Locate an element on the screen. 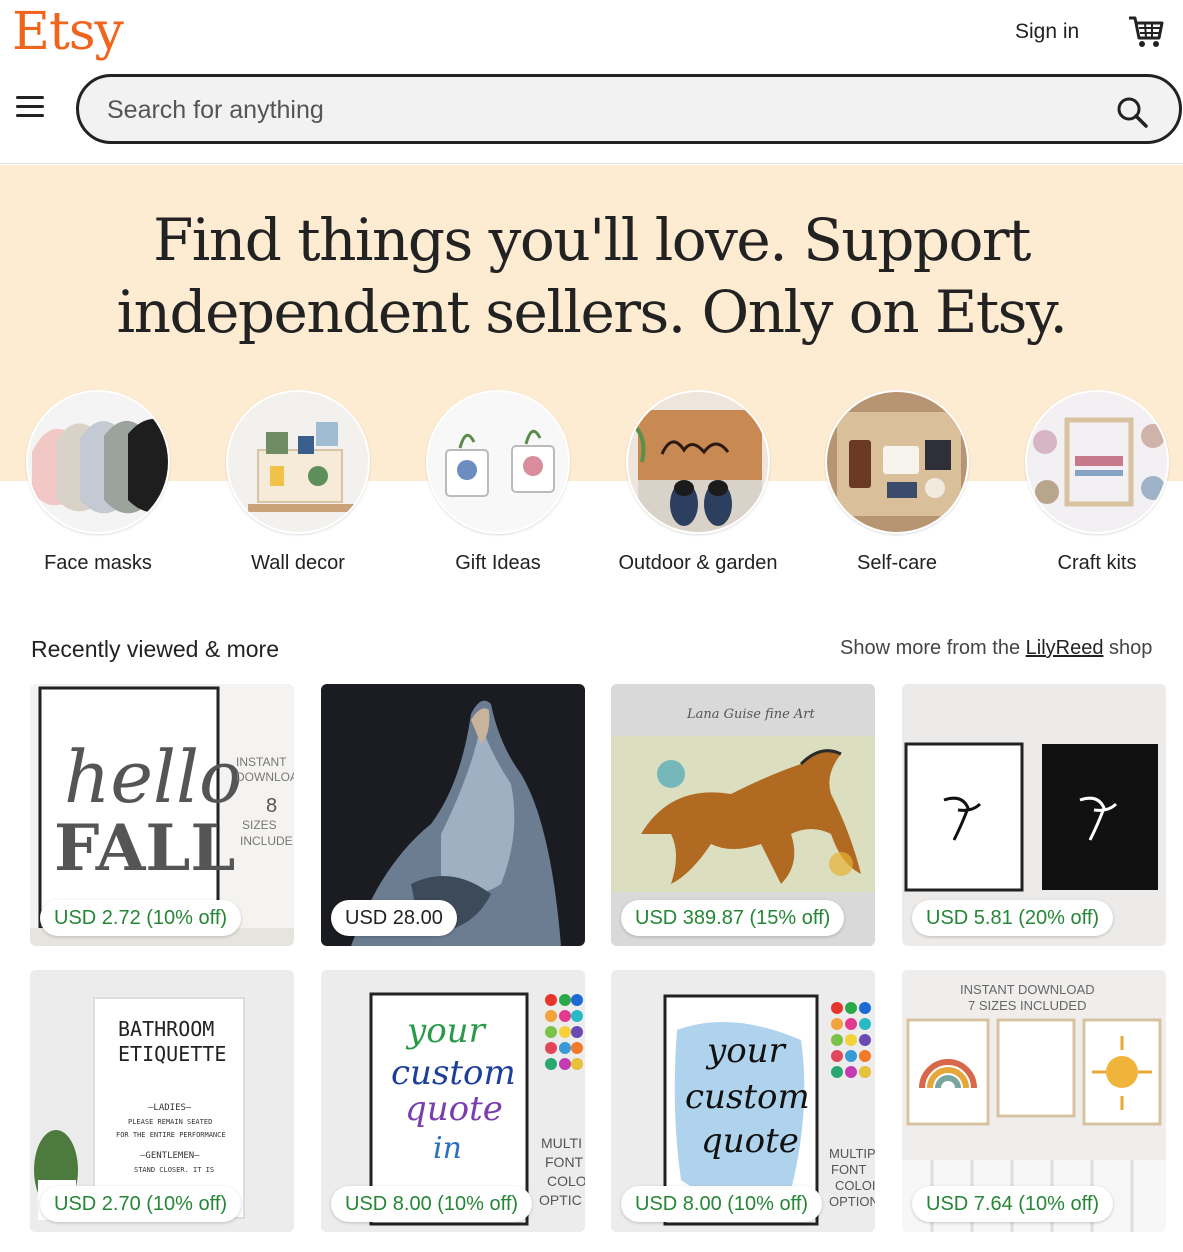  category-wall-decor: Wall decor is located at coordinates (298, 482).